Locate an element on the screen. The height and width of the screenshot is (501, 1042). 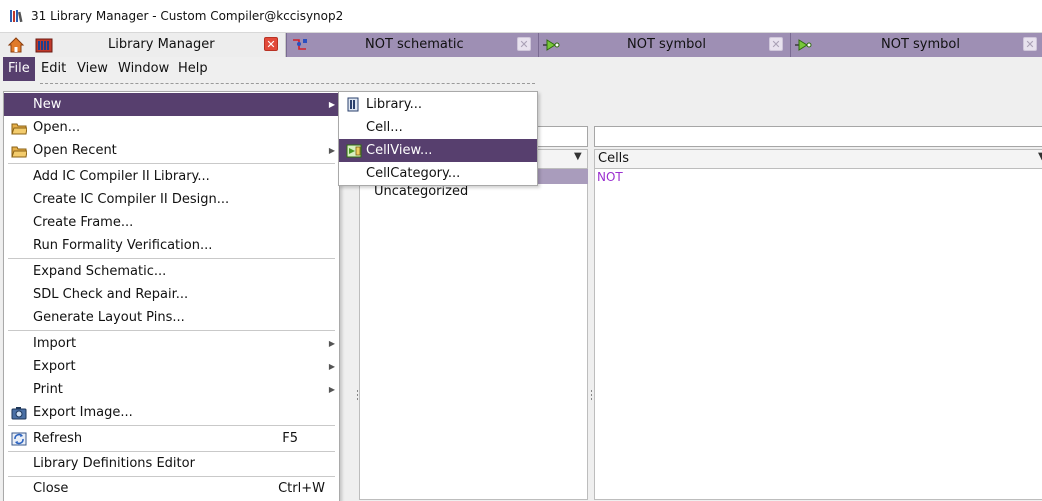
menu-item-label: Print is located at coordinates (48, 389).